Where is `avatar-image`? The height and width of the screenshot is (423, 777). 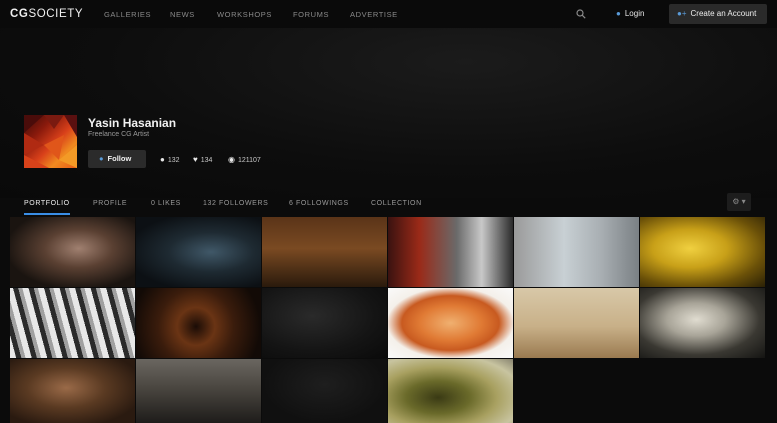
avatar-image is located at coordinates (50, 141).